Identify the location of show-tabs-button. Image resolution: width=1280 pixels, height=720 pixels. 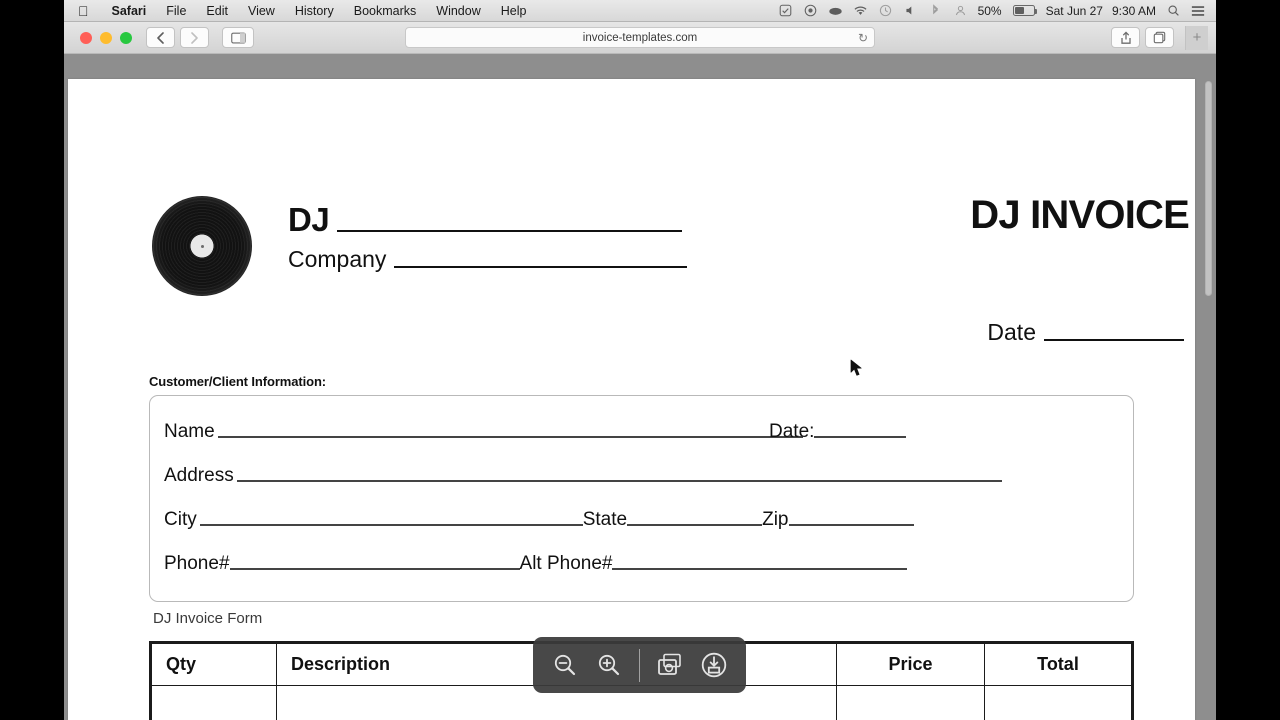
(1159, 37).